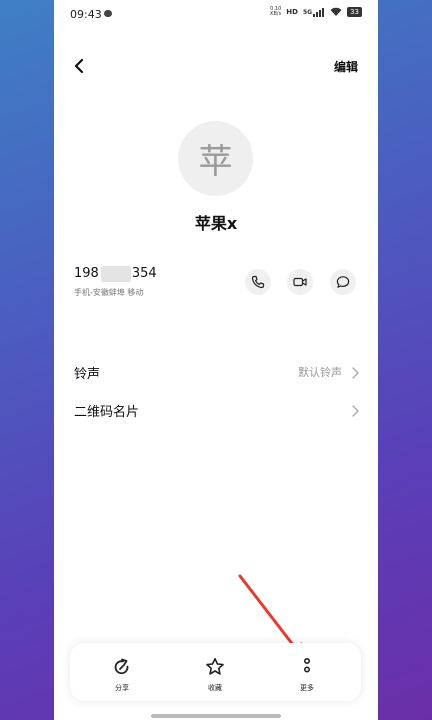  What do you see at coordinates (109, 292) in the screenshot?
I see `phone-location-carrier: 手机-安徽蚌埠 移动` at bounding box center [109, 292].